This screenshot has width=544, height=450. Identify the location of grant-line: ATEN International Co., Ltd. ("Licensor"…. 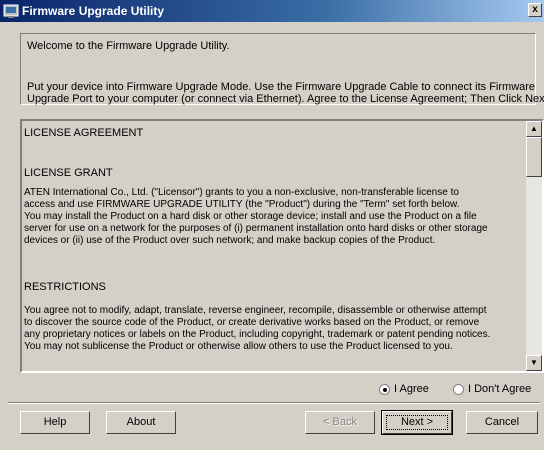
(241, 192).